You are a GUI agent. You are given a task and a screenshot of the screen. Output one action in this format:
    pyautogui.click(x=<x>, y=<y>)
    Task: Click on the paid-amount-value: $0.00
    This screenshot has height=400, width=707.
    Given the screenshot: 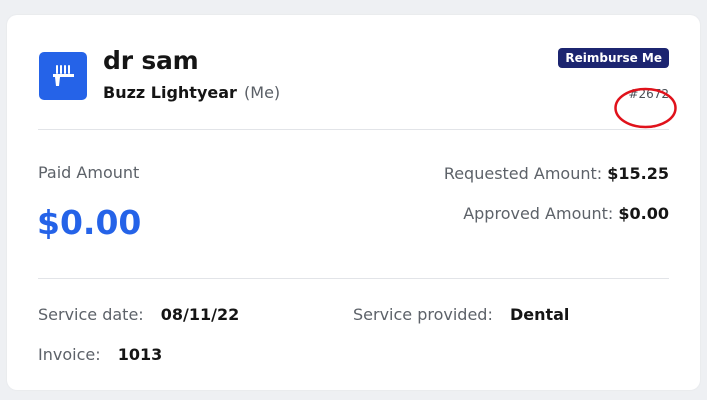 What is the action you would take?
    pyautogui.click(x=89, y=222)
    